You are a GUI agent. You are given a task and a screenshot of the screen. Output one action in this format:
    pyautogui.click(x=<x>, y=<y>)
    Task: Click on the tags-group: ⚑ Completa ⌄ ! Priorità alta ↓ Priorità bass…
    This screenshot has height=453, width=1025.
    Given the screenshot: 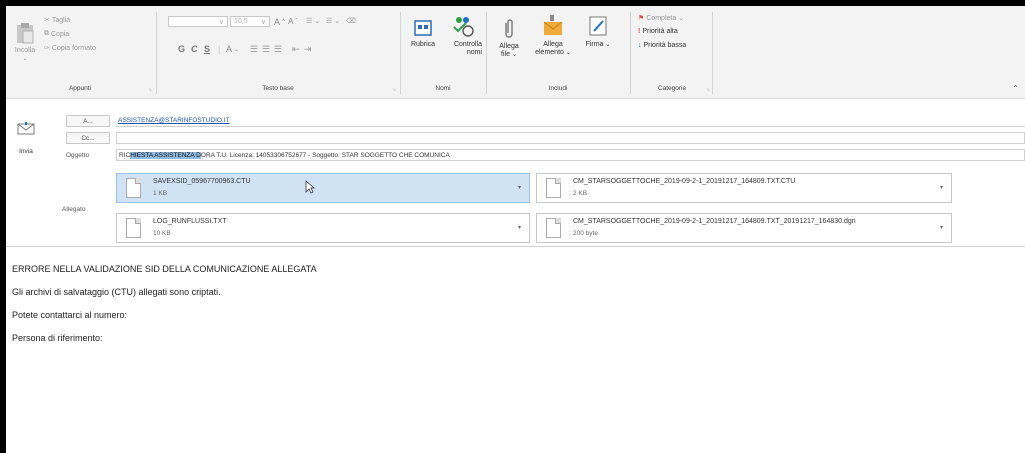 What is the action you would take?
    pyautogui.click(x=672, y=51)
    